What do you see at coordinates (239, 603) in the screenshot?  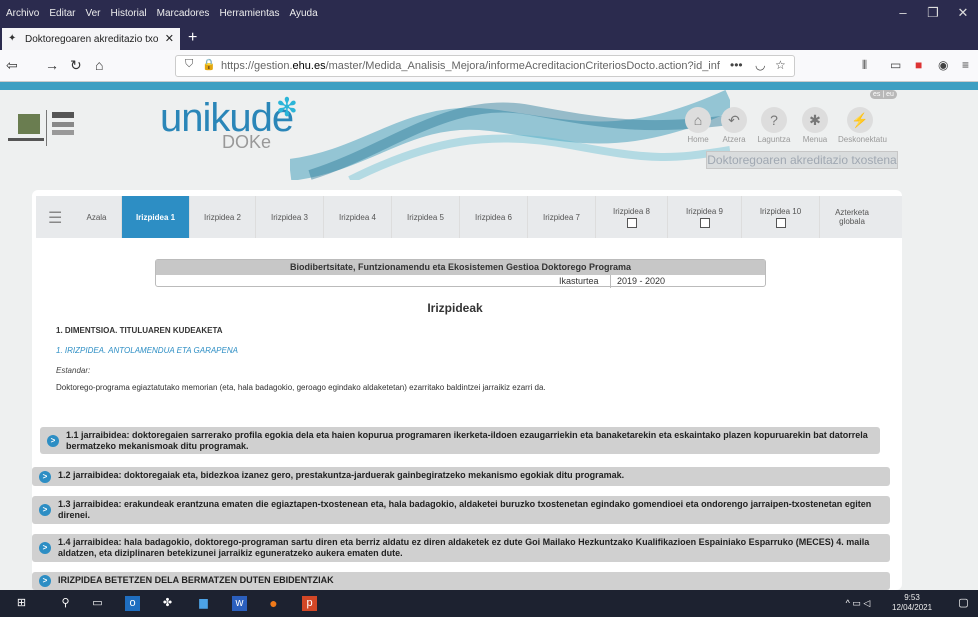 I see `word-icon: w` at bounding box center [239, 603].